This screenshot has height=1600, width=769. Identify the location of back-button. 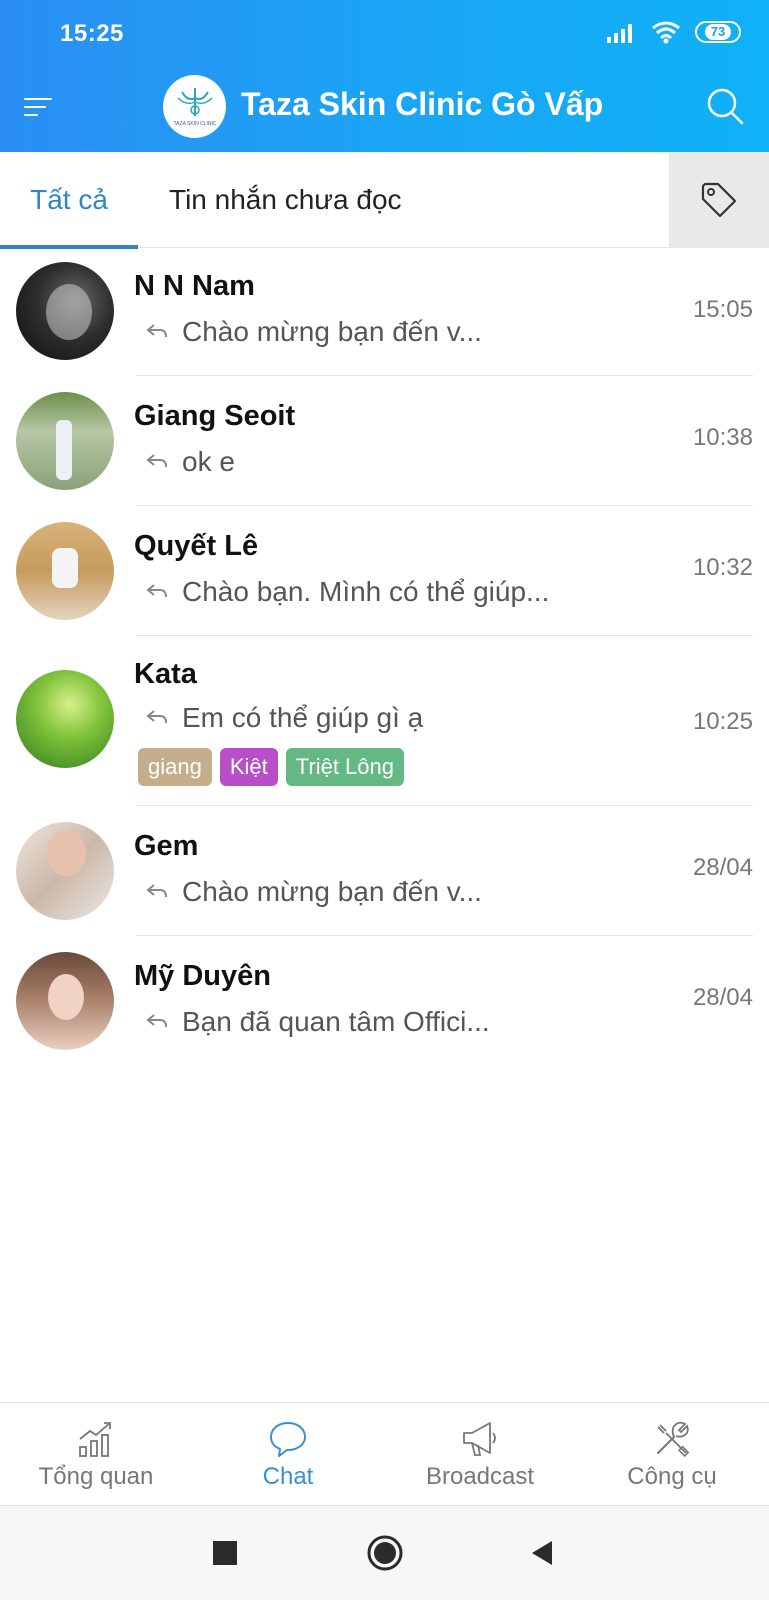
(542, 1555).